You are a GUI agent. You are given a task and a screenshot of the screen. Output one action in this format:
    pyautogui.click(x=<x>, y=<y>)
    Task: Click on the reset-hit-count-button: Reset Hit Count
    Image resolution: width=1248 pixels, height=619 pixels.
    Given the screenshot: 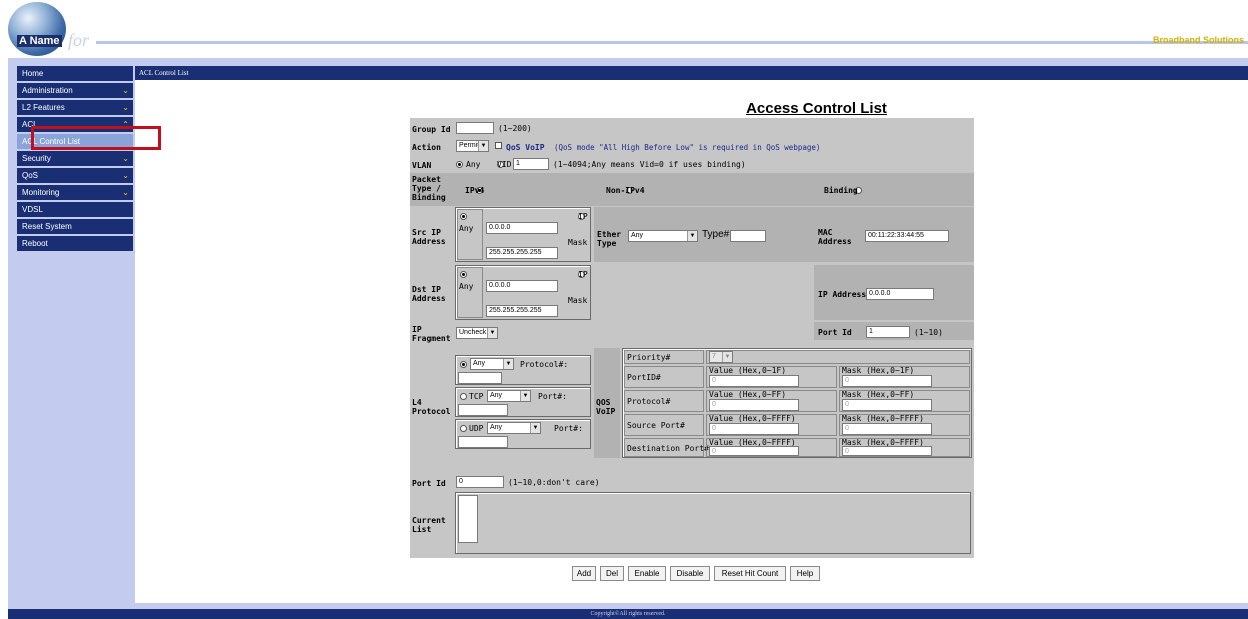 What is the action you would take?
    pyautogui.click(x=750, y=573)
    